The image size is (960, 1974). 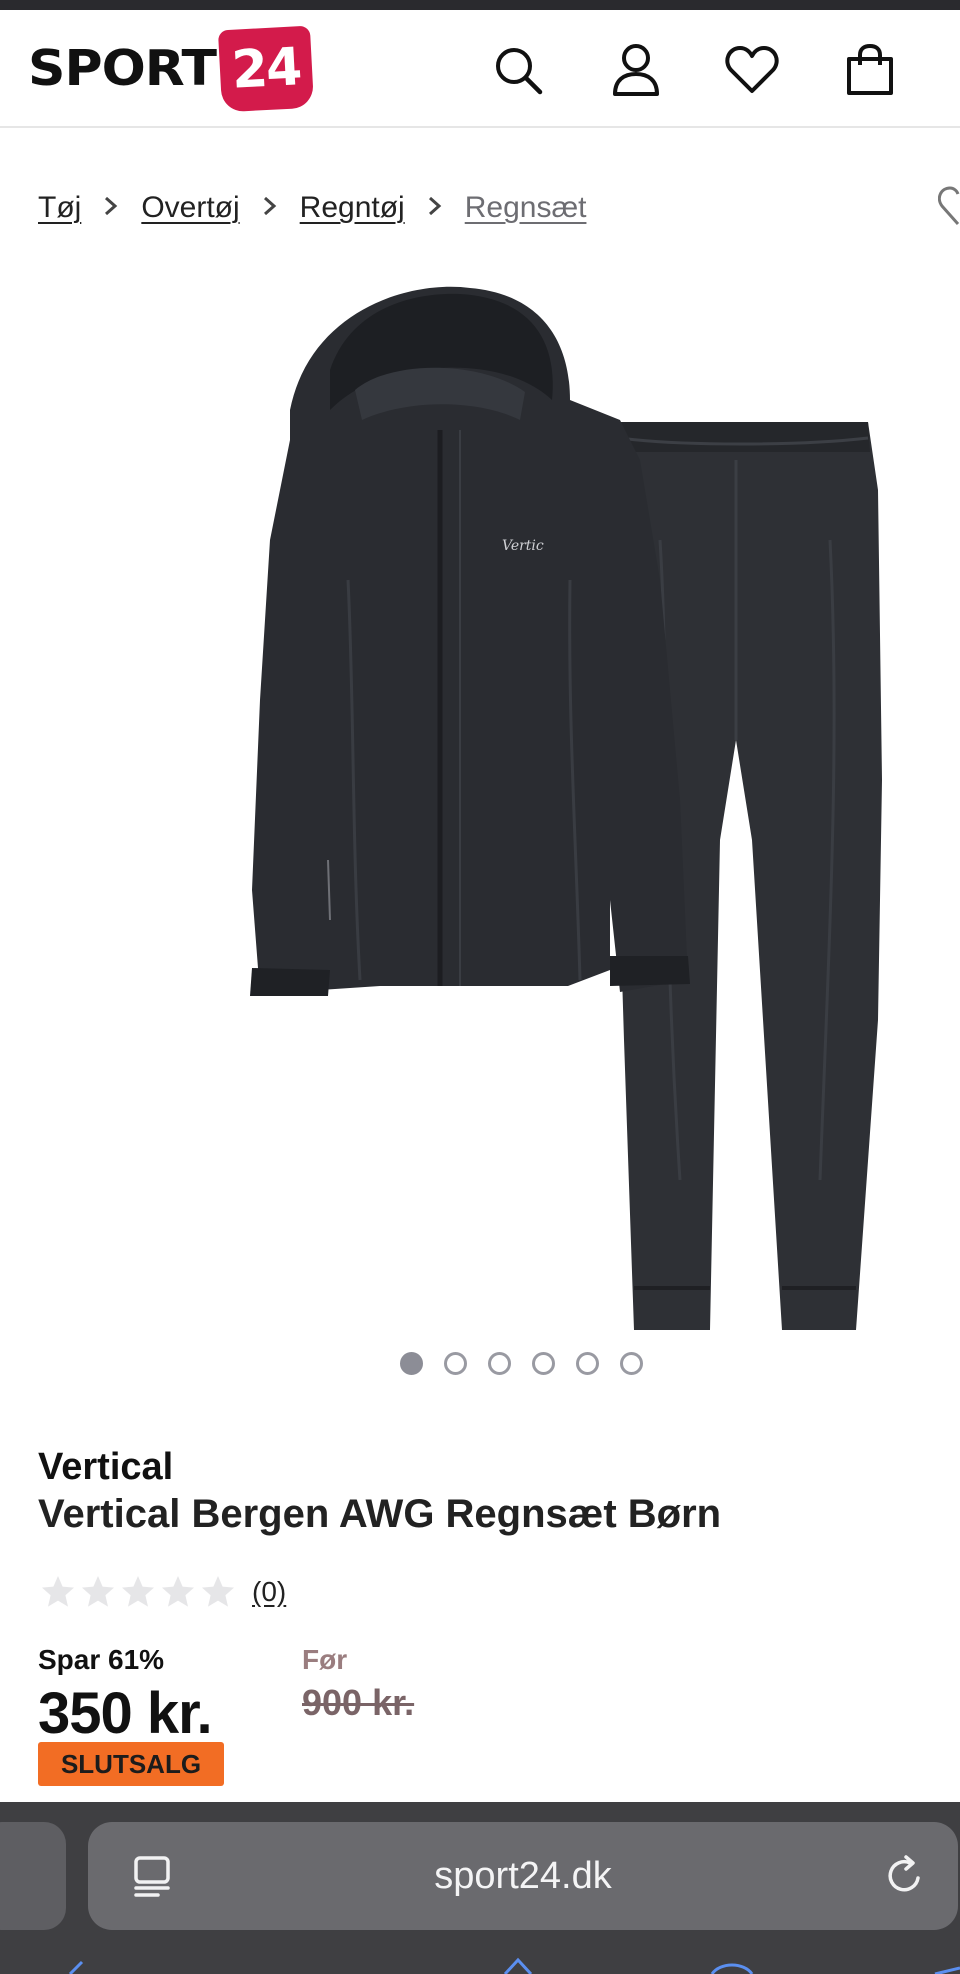 I want to click on logo-badge: 24, so click(x=266, y=69).